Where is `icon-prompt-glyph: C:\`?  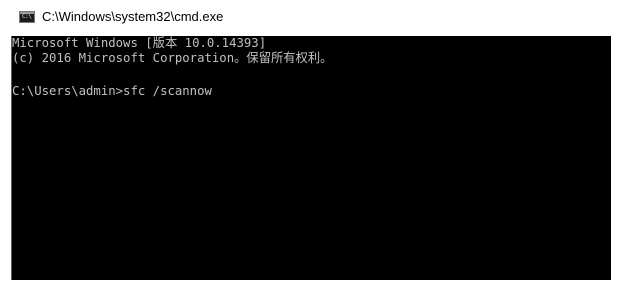
icon-prompt-glyph: C:\ is located at coordinates (27, 16).